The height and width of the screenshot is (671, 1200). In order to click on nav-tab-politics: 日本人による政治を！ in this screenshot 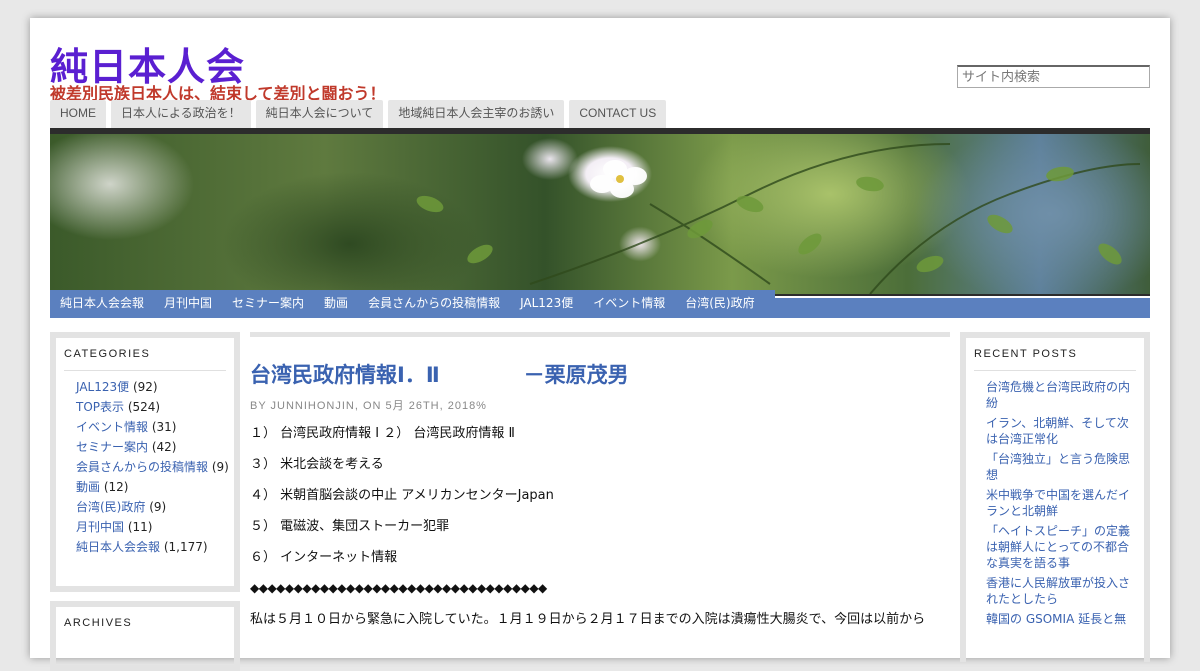, I will do `click(181, 114)`.